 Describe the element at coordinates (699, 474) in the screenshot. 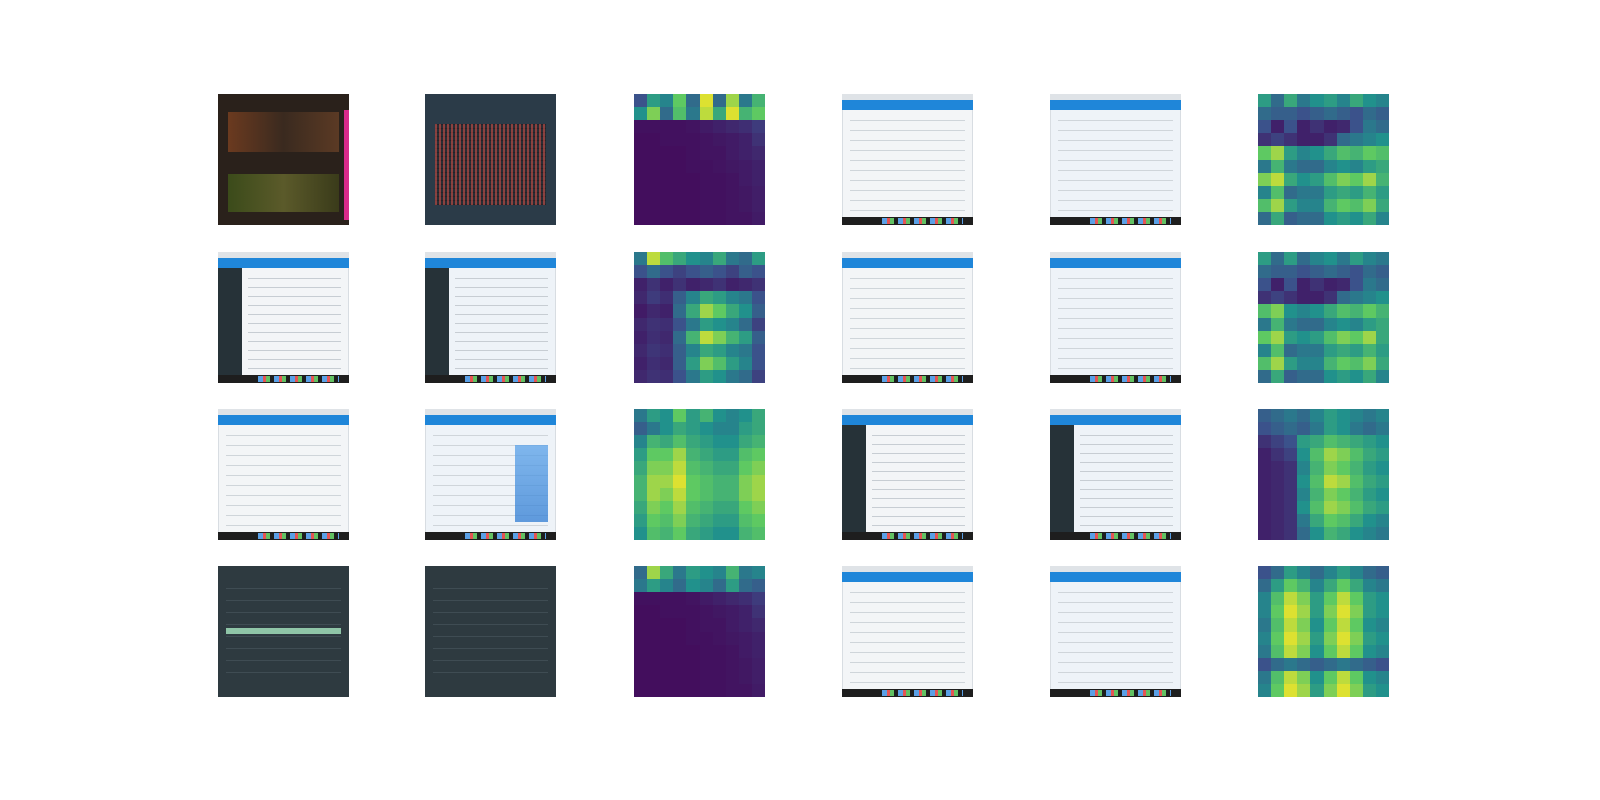

I see `heatmap-tile-r2-c2` at that location.